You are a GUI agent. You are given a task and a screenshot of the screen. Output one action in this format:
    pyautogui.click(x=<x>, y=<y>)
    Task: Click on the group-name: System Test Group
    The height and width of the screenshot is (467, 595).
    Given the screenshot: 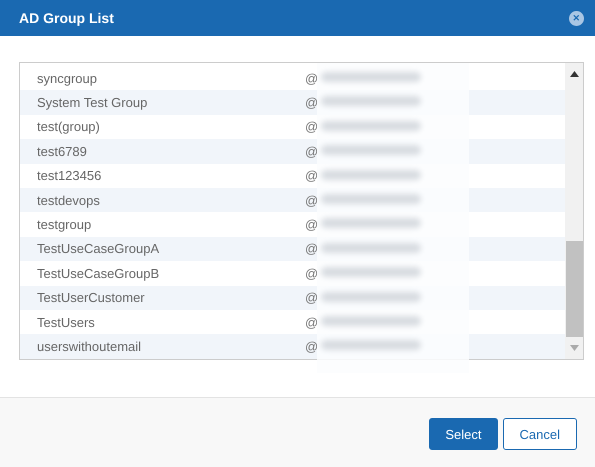 What is the action you would take?
    pyautogui.click(x=92, y=102)
    